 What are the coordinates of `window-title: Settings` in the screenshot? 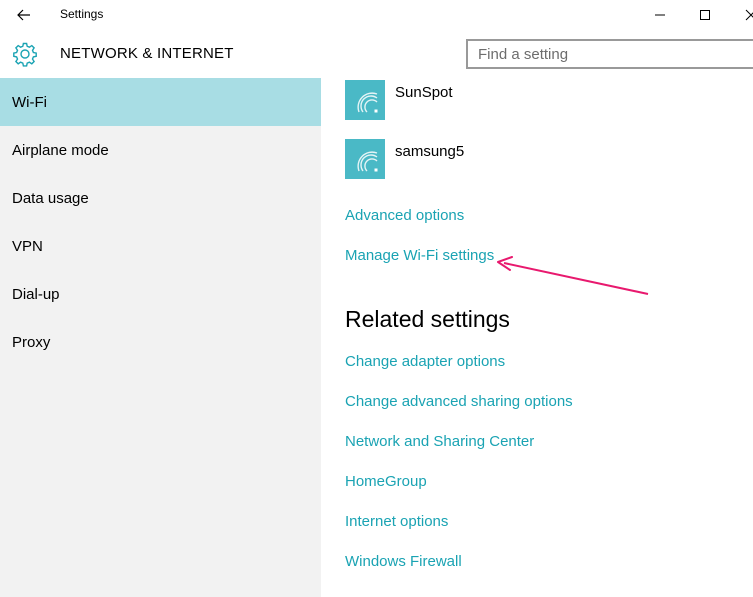 It's located at (82, 14).